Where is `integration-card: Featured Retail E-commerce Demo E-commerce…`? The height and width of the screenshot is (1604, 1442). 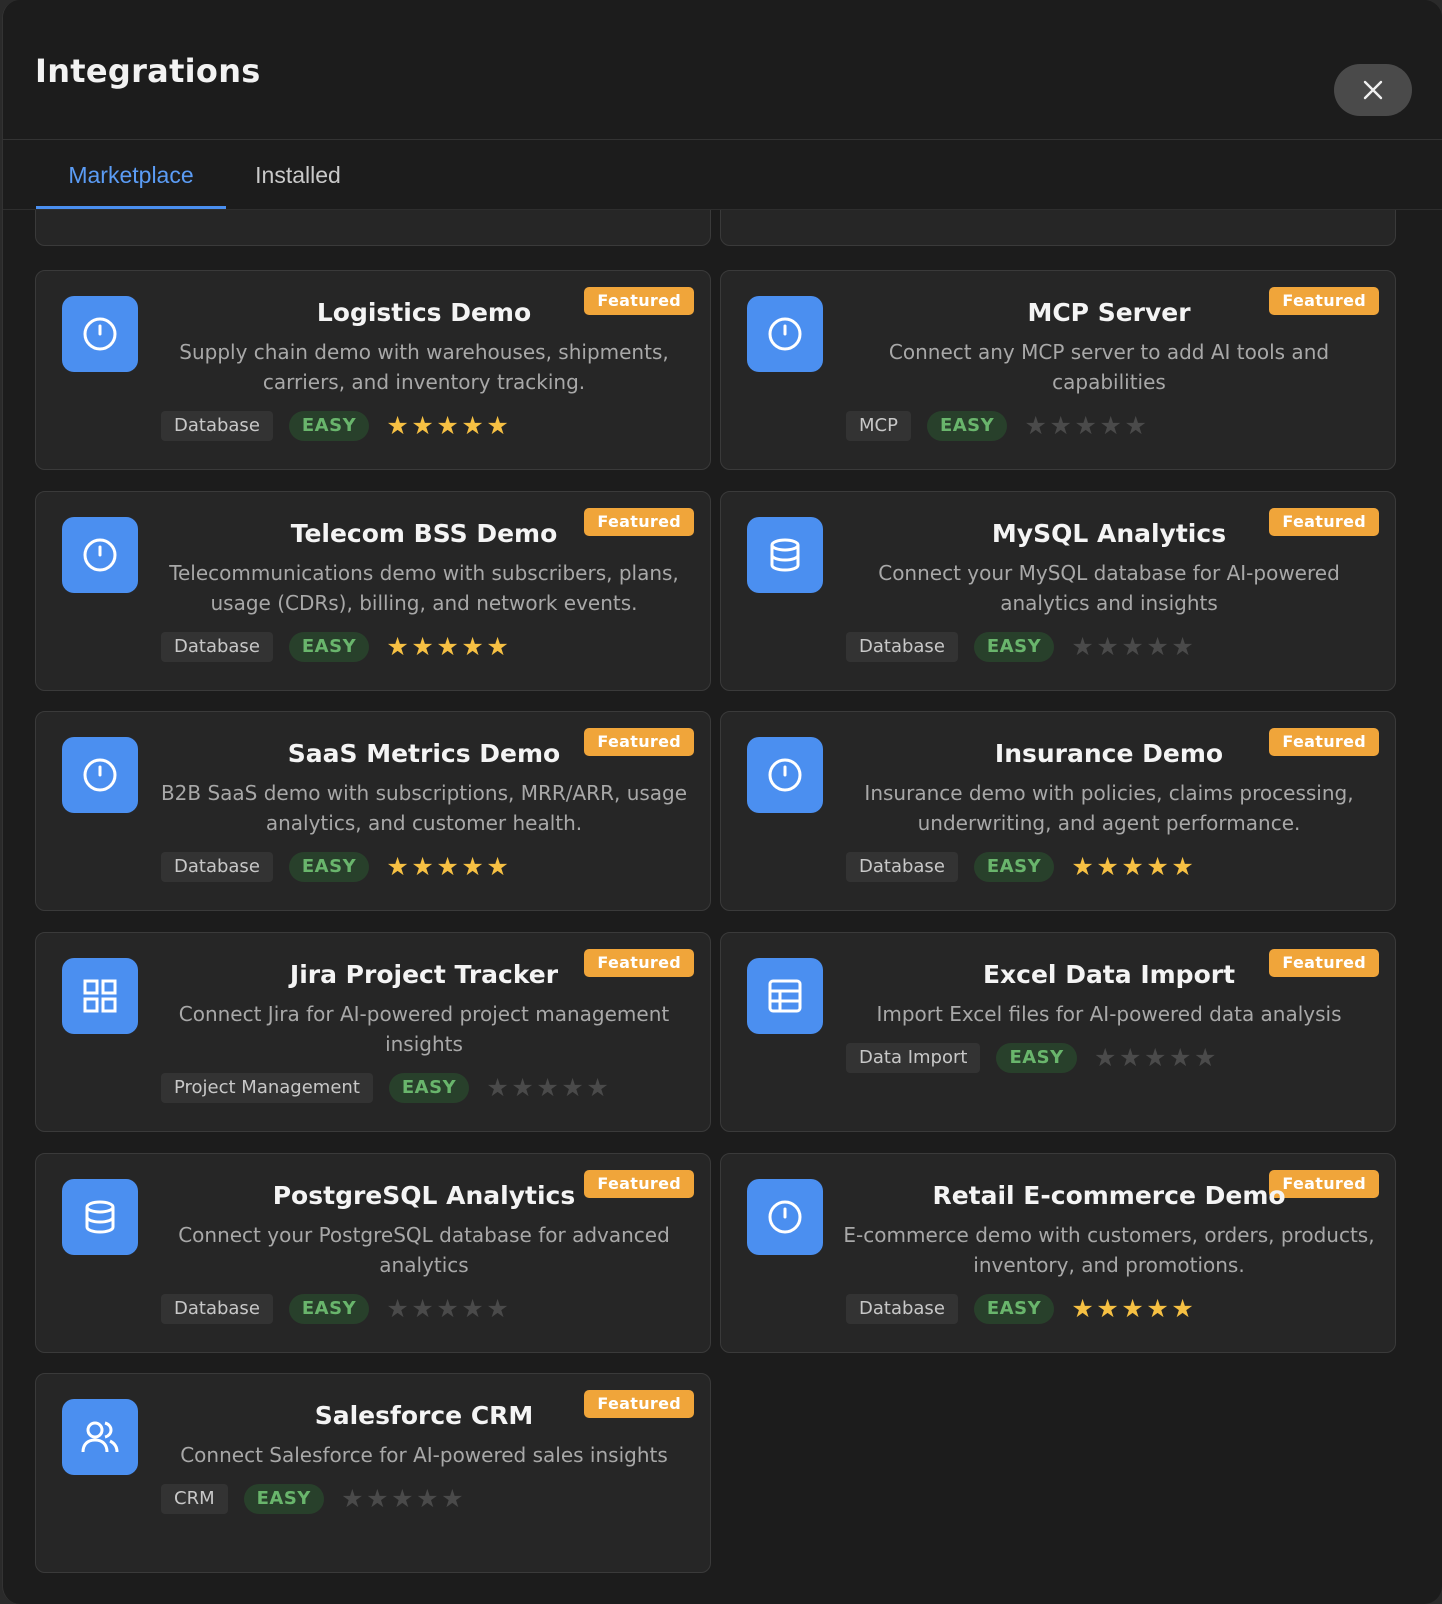
integration-card: Featured Retail E-commerce Demo E-commerce… is located at coordinates (1058, 1253).